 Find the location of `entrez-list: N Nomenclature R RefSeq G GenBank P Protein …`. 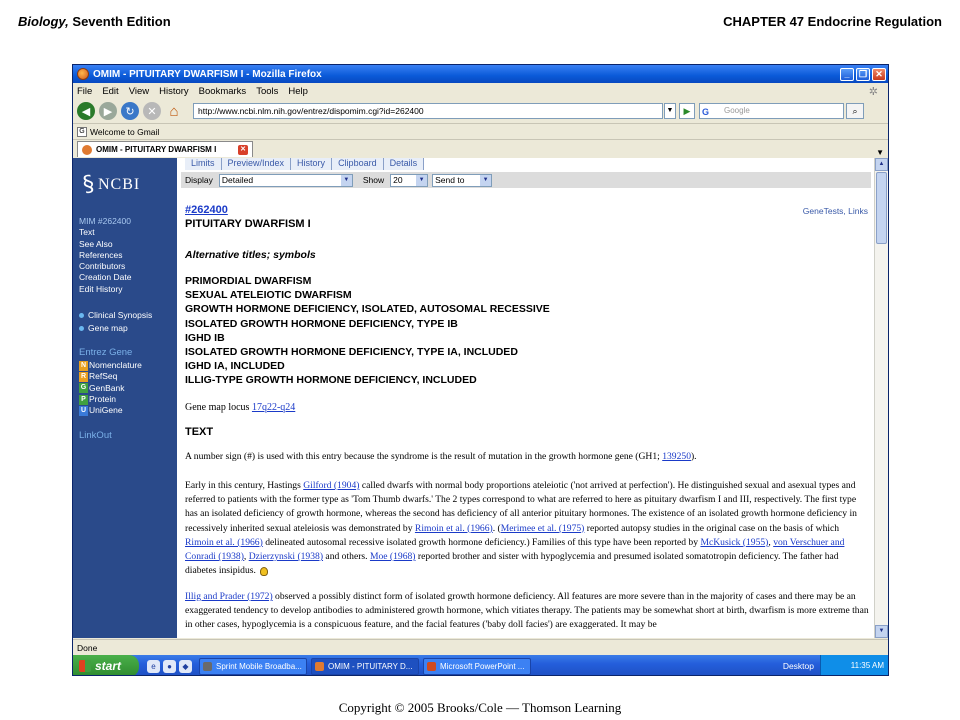

entrez-list: N Nomenclature R RefSeq G GenBank P Protein … is located at coordinates (110, 388).